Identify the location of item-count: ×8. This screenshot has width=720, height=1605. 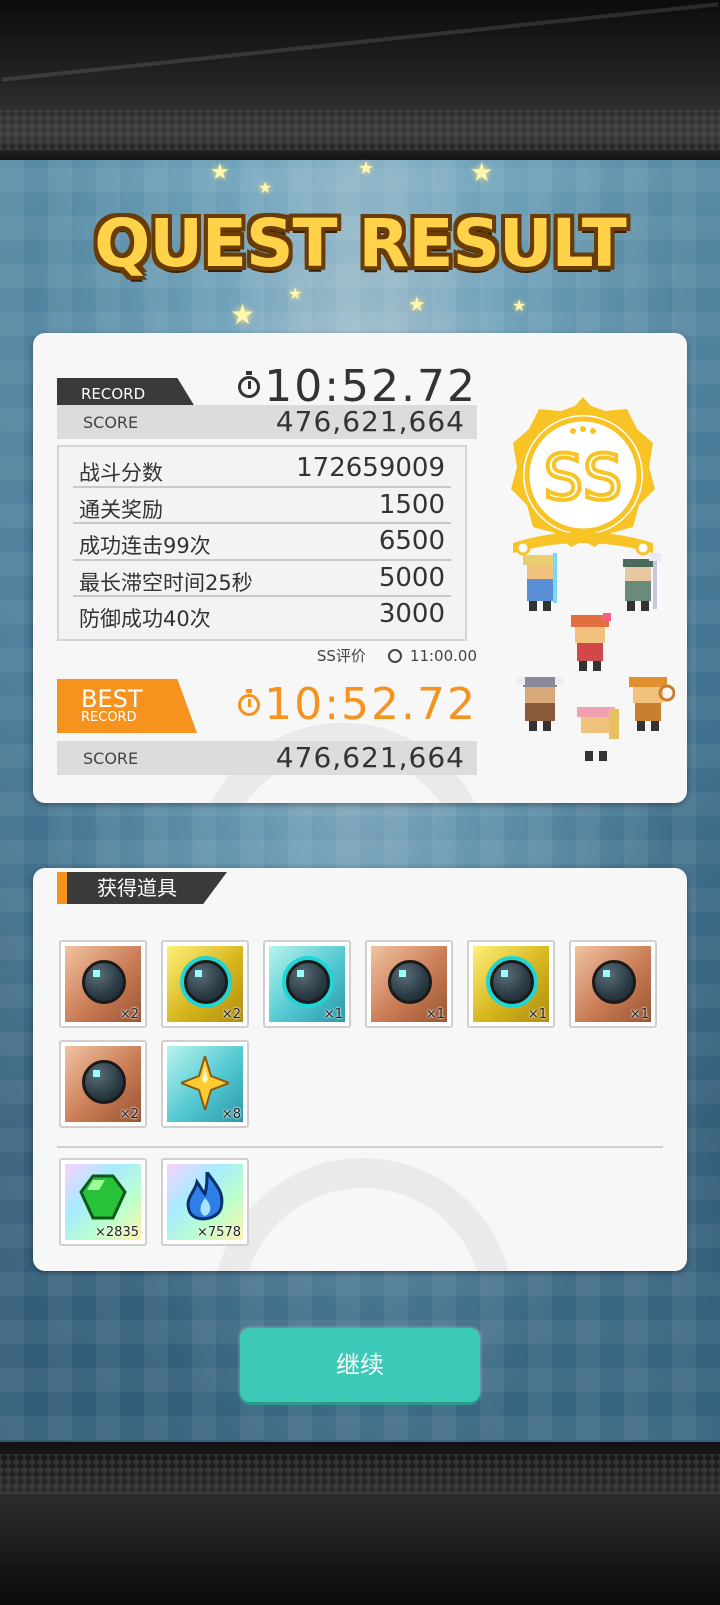
(231, 1114).